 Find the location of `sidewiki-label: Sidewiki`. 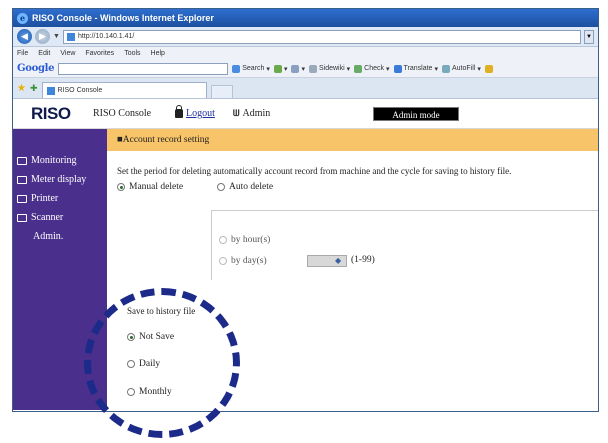

sidewiki-label: Sidewiki is located at coordinates (331, 68).